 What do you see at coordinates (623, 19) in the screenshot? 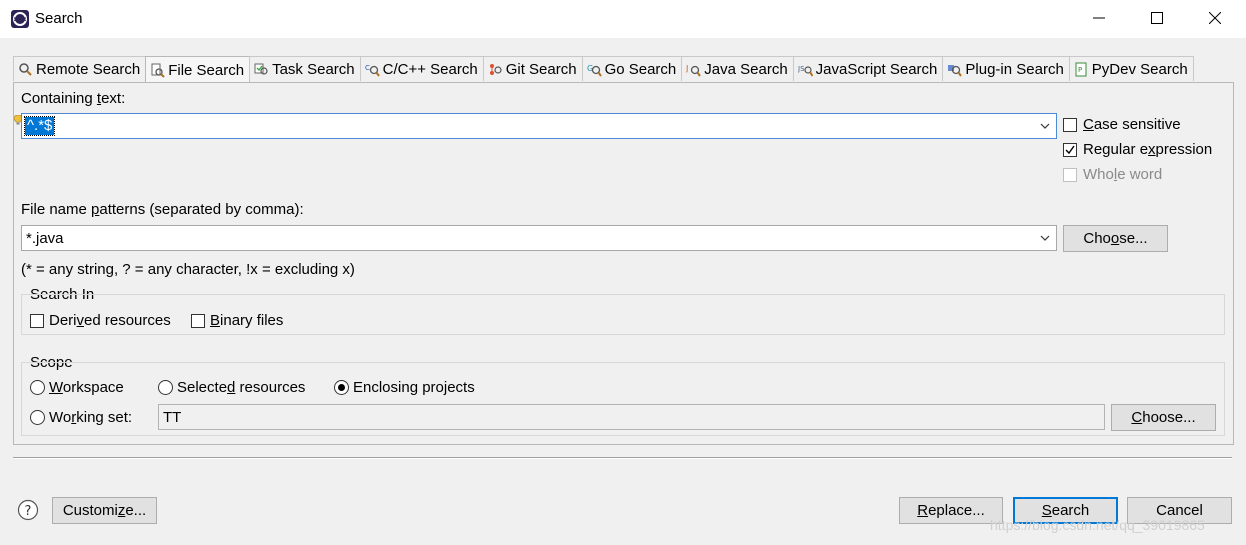
I see `title-bar: Search` at bounding box center [623, 19].